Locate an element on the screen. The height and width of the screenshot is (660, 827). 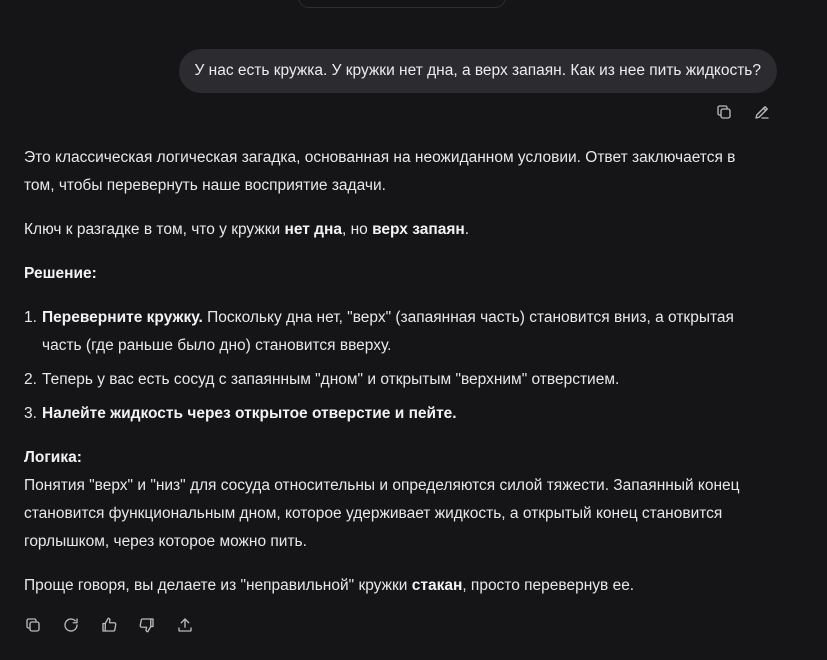
key-bold-no-bottom: нет дна is located at coordinates (313, 229).